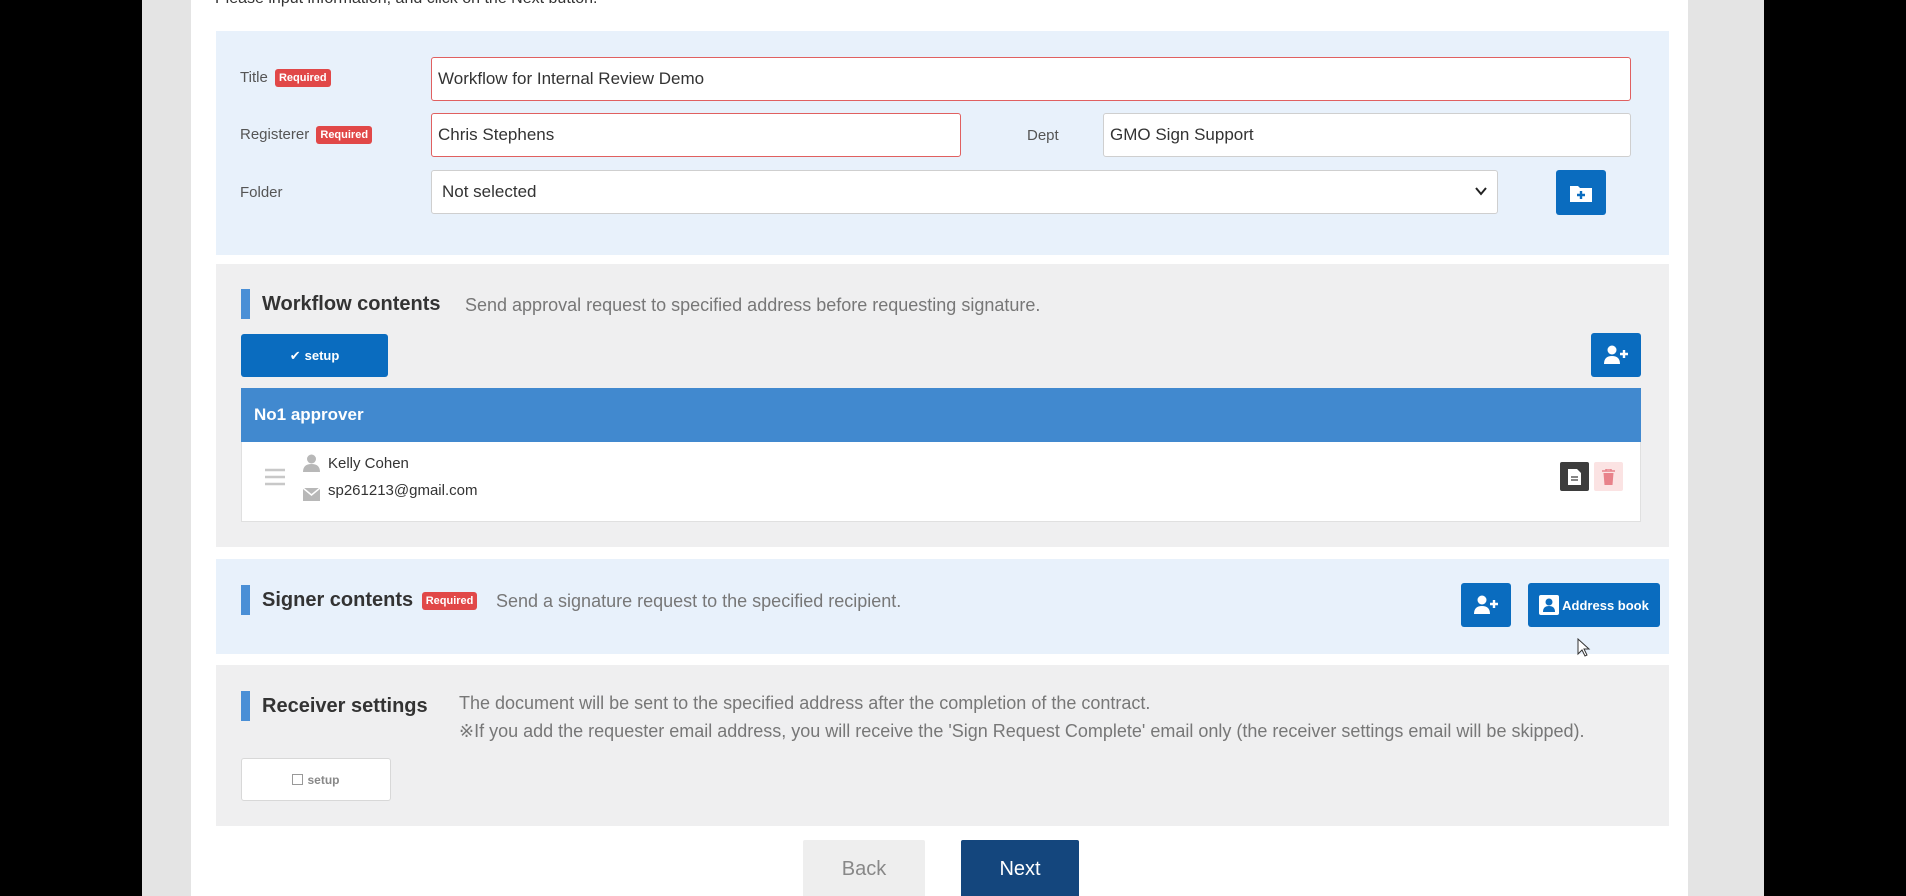  I want to click on add-folder-button, so click(1581, 192).